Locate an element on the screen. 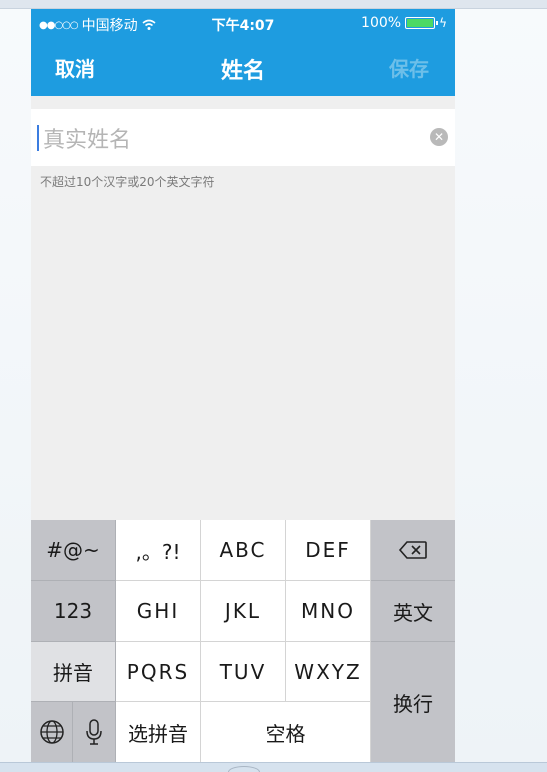 Image resolution: width=547 pixels, height=772 pixels. backspace-button is located at coordinates (413, 550).